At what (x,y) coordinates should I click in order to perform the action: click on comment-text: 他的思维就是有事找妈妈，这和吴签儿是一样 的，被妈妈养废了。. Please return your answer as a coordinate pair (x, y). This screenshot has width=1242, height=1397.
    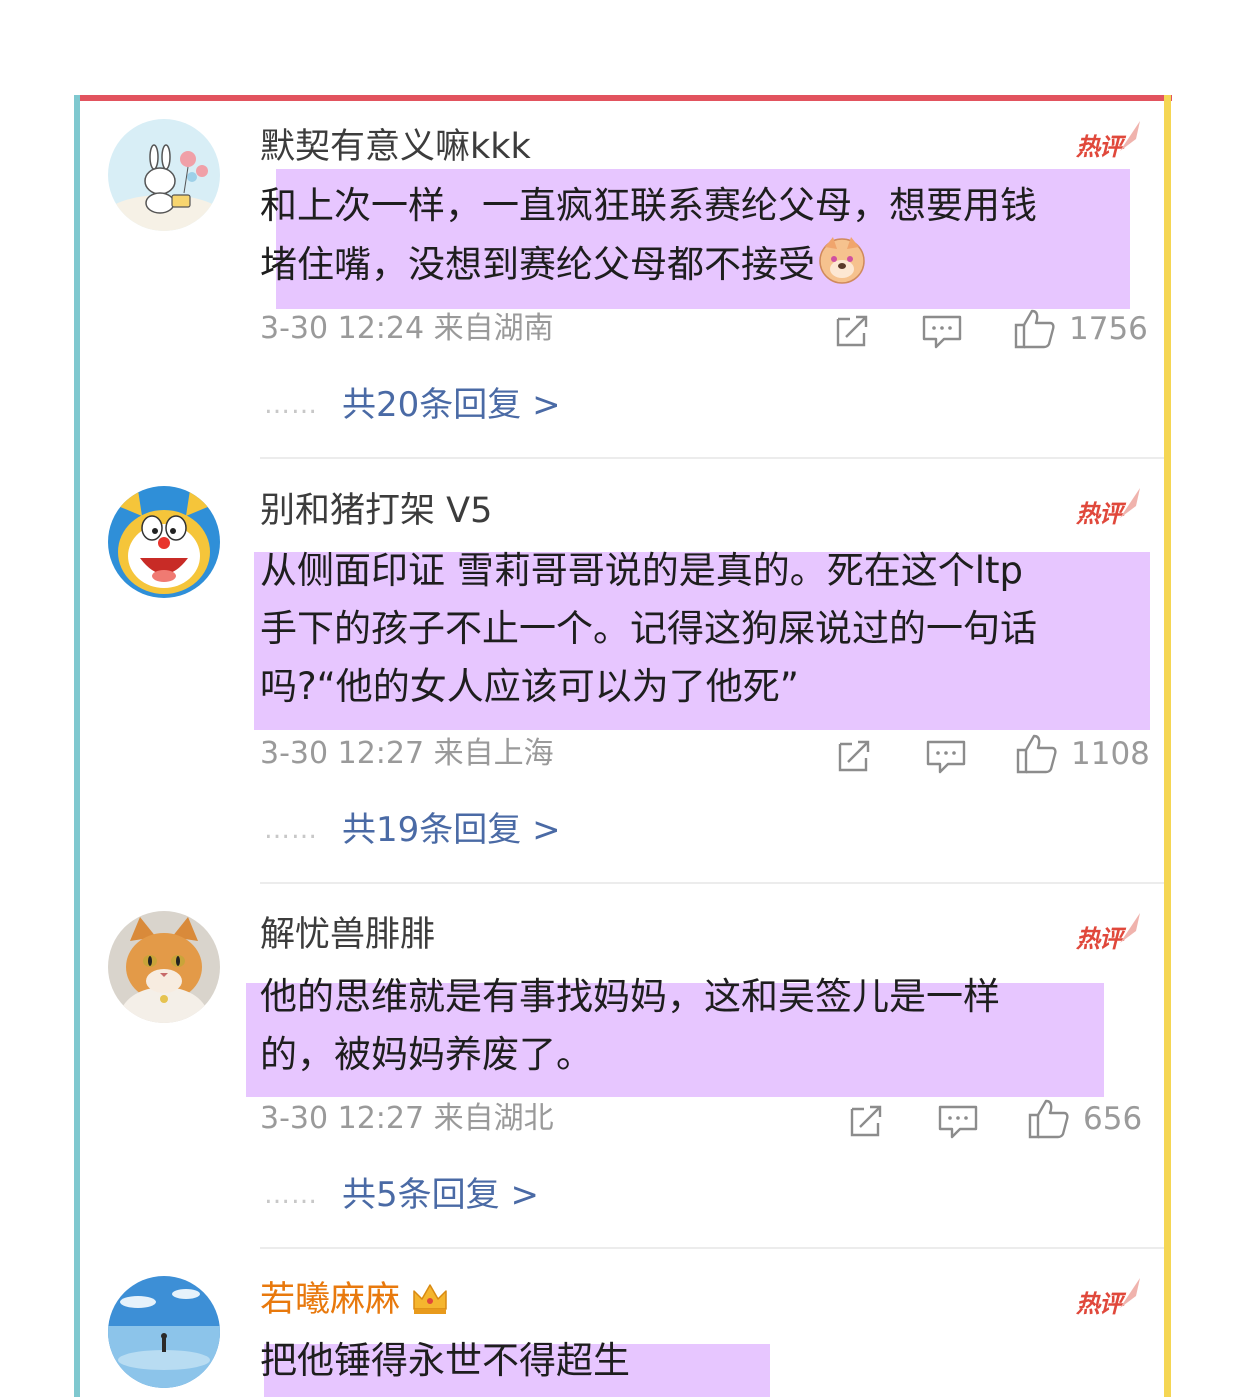
    Looking at the image, I should click on (630, 1026).